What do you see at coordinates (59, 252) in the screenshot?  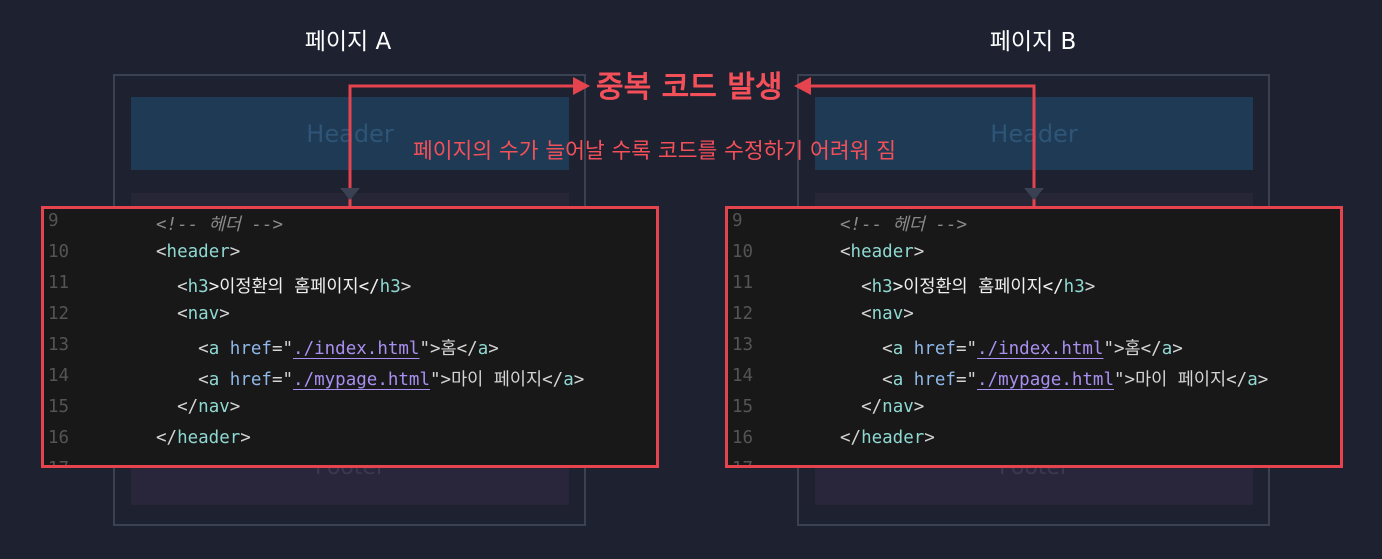 I see `line-number: 10` at bounding box center [59, 252].